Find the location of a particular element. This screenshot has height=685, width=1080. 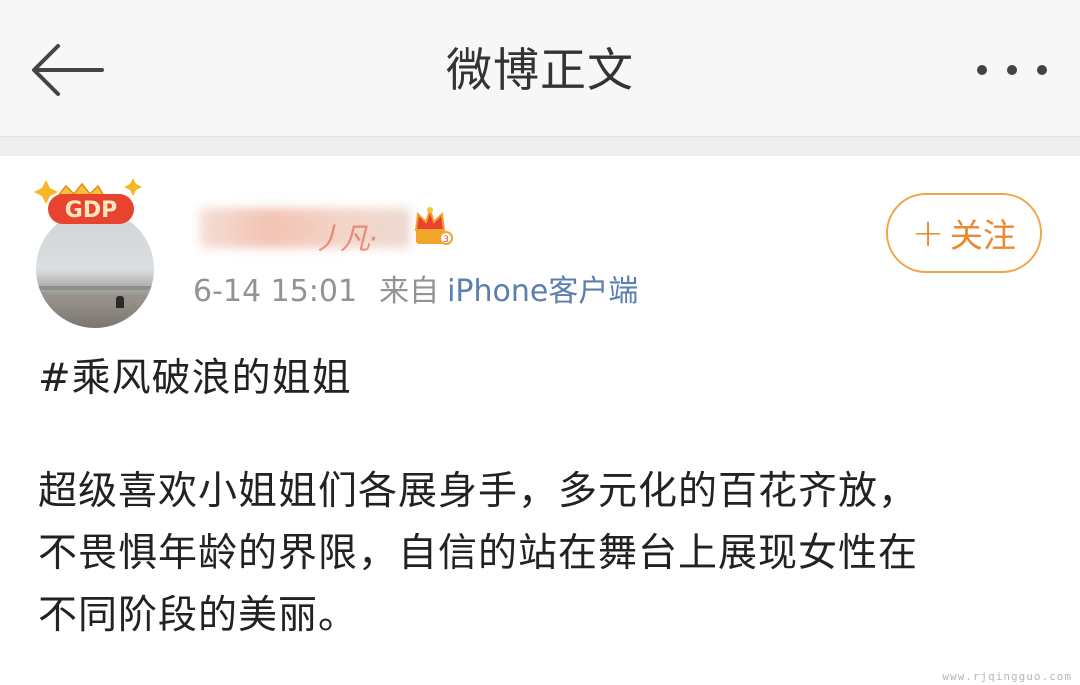

username-blurred is located at coordinates (305, 228).